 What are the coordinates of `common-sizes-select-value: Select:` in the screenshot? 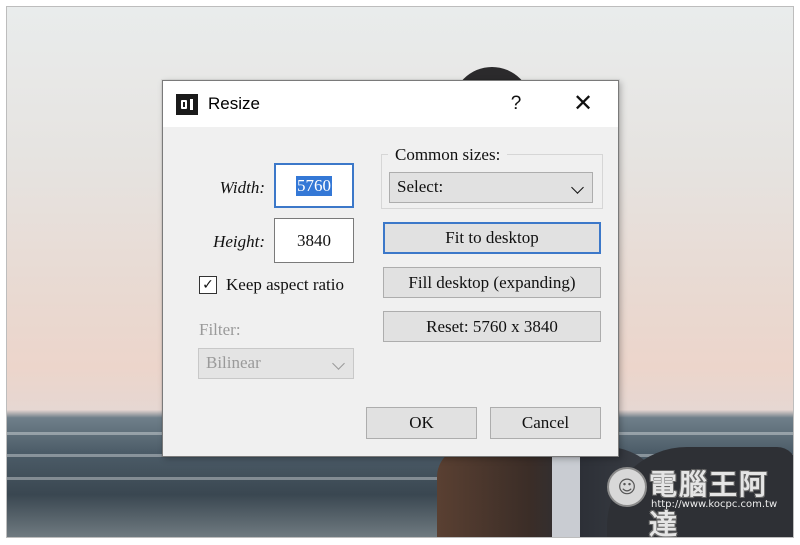 It's located at (420, 186).